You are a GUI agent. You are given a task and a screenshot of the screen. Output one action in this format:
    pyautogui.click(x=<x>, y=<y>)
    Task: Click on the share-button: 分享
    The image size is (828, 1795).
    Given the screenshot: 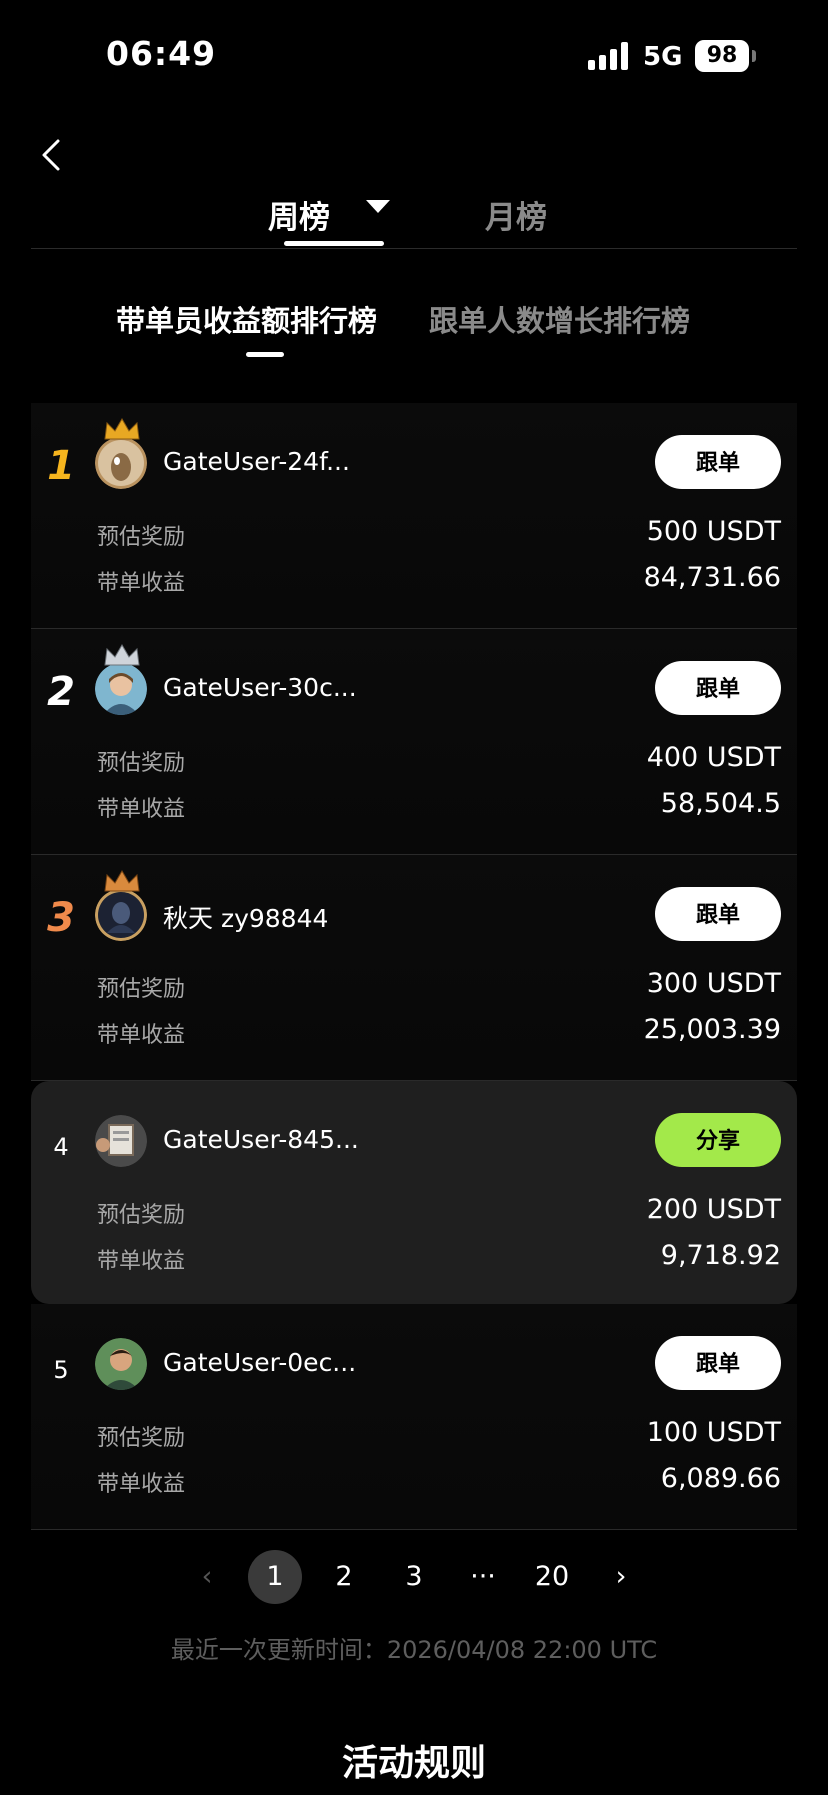 What is the action you would take?
    pyautogui.click(x=718, y=1140)
    